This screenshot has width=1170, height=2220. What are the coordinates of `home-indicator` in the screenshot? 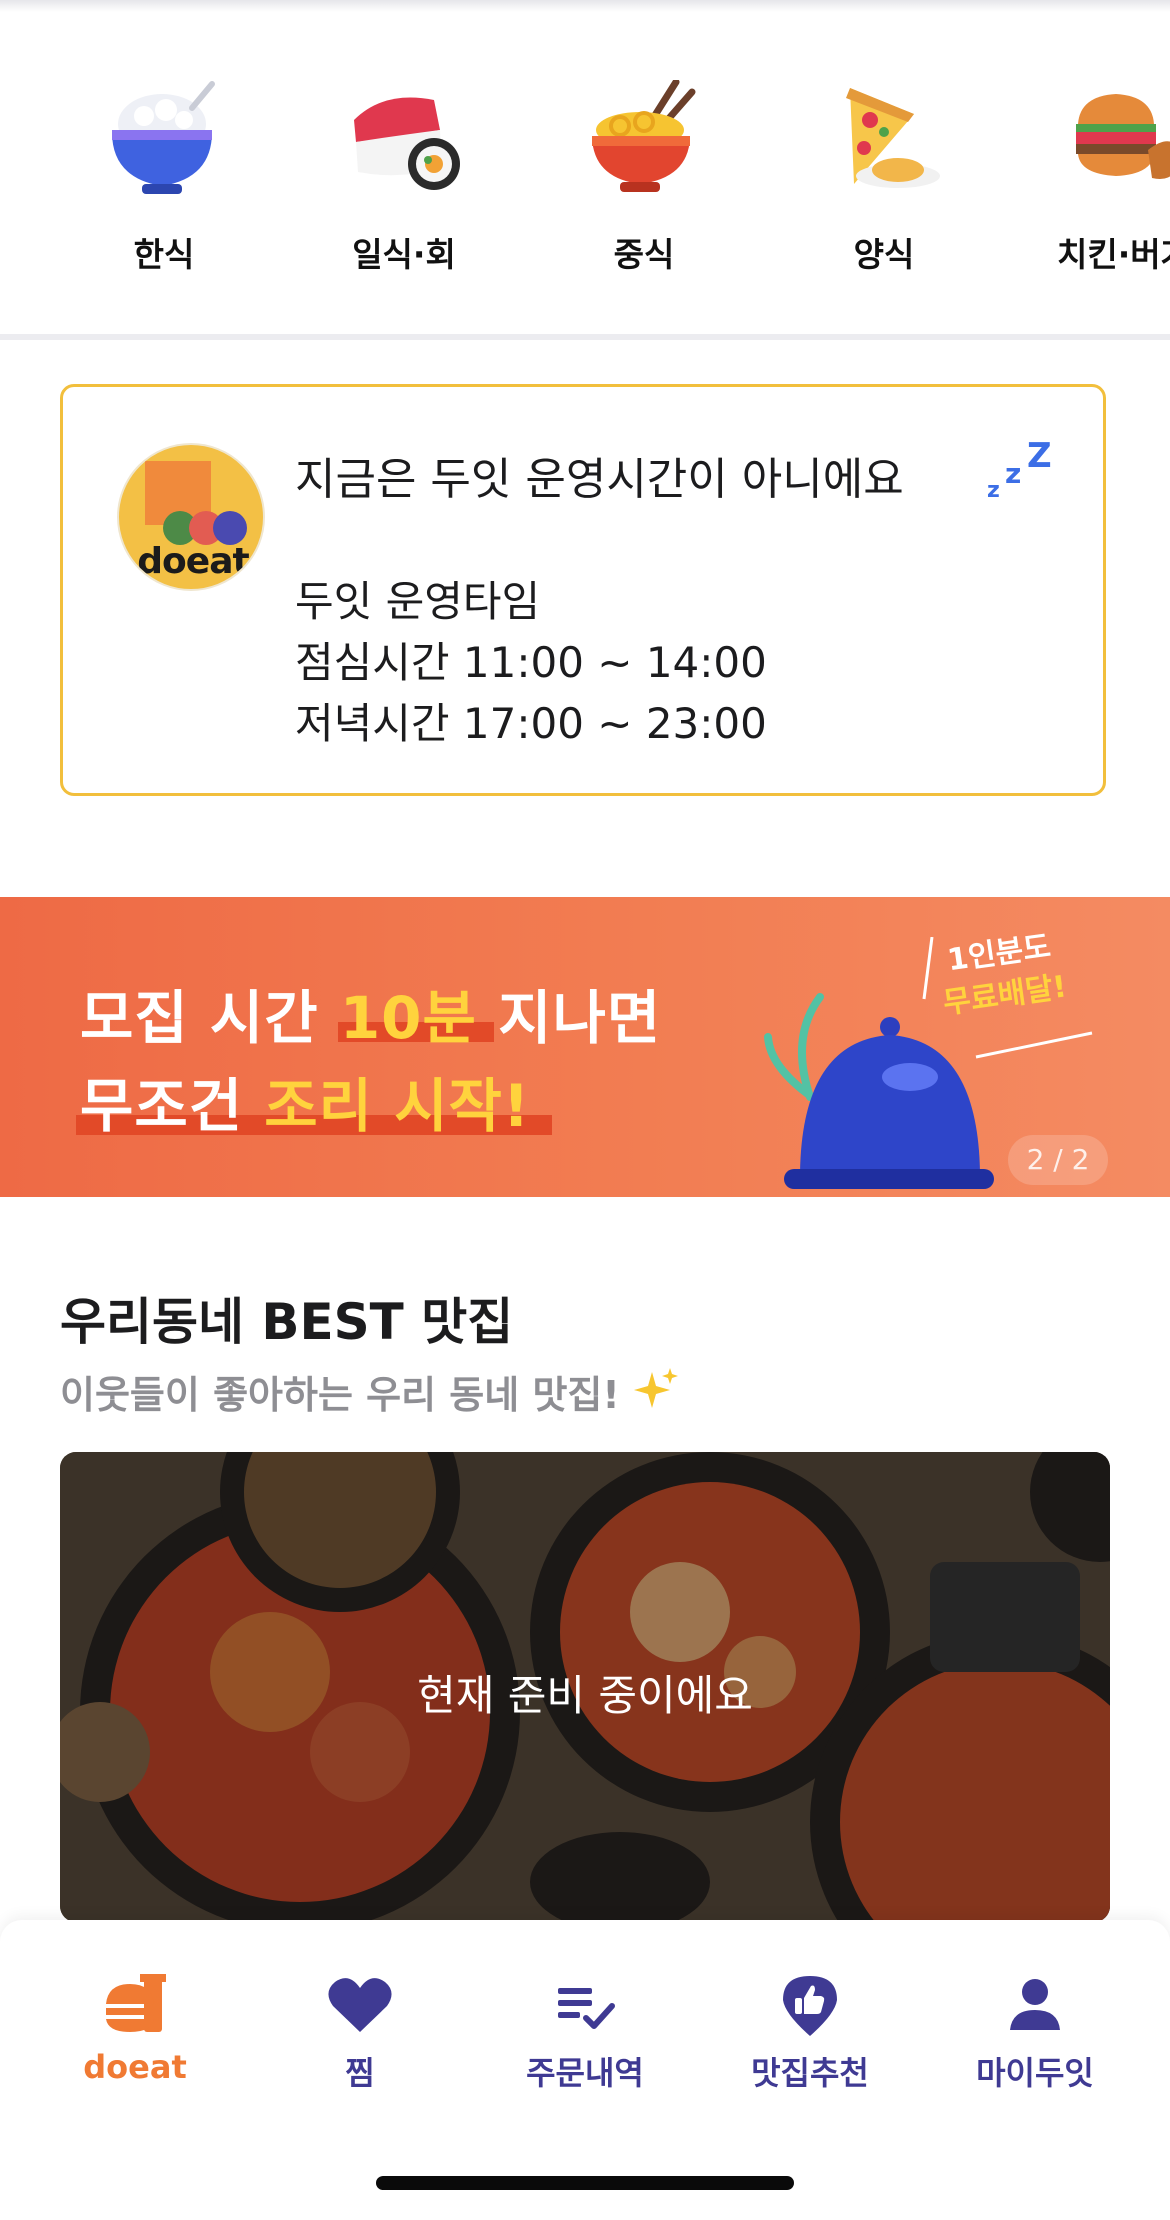 It's located at (585, 2183).